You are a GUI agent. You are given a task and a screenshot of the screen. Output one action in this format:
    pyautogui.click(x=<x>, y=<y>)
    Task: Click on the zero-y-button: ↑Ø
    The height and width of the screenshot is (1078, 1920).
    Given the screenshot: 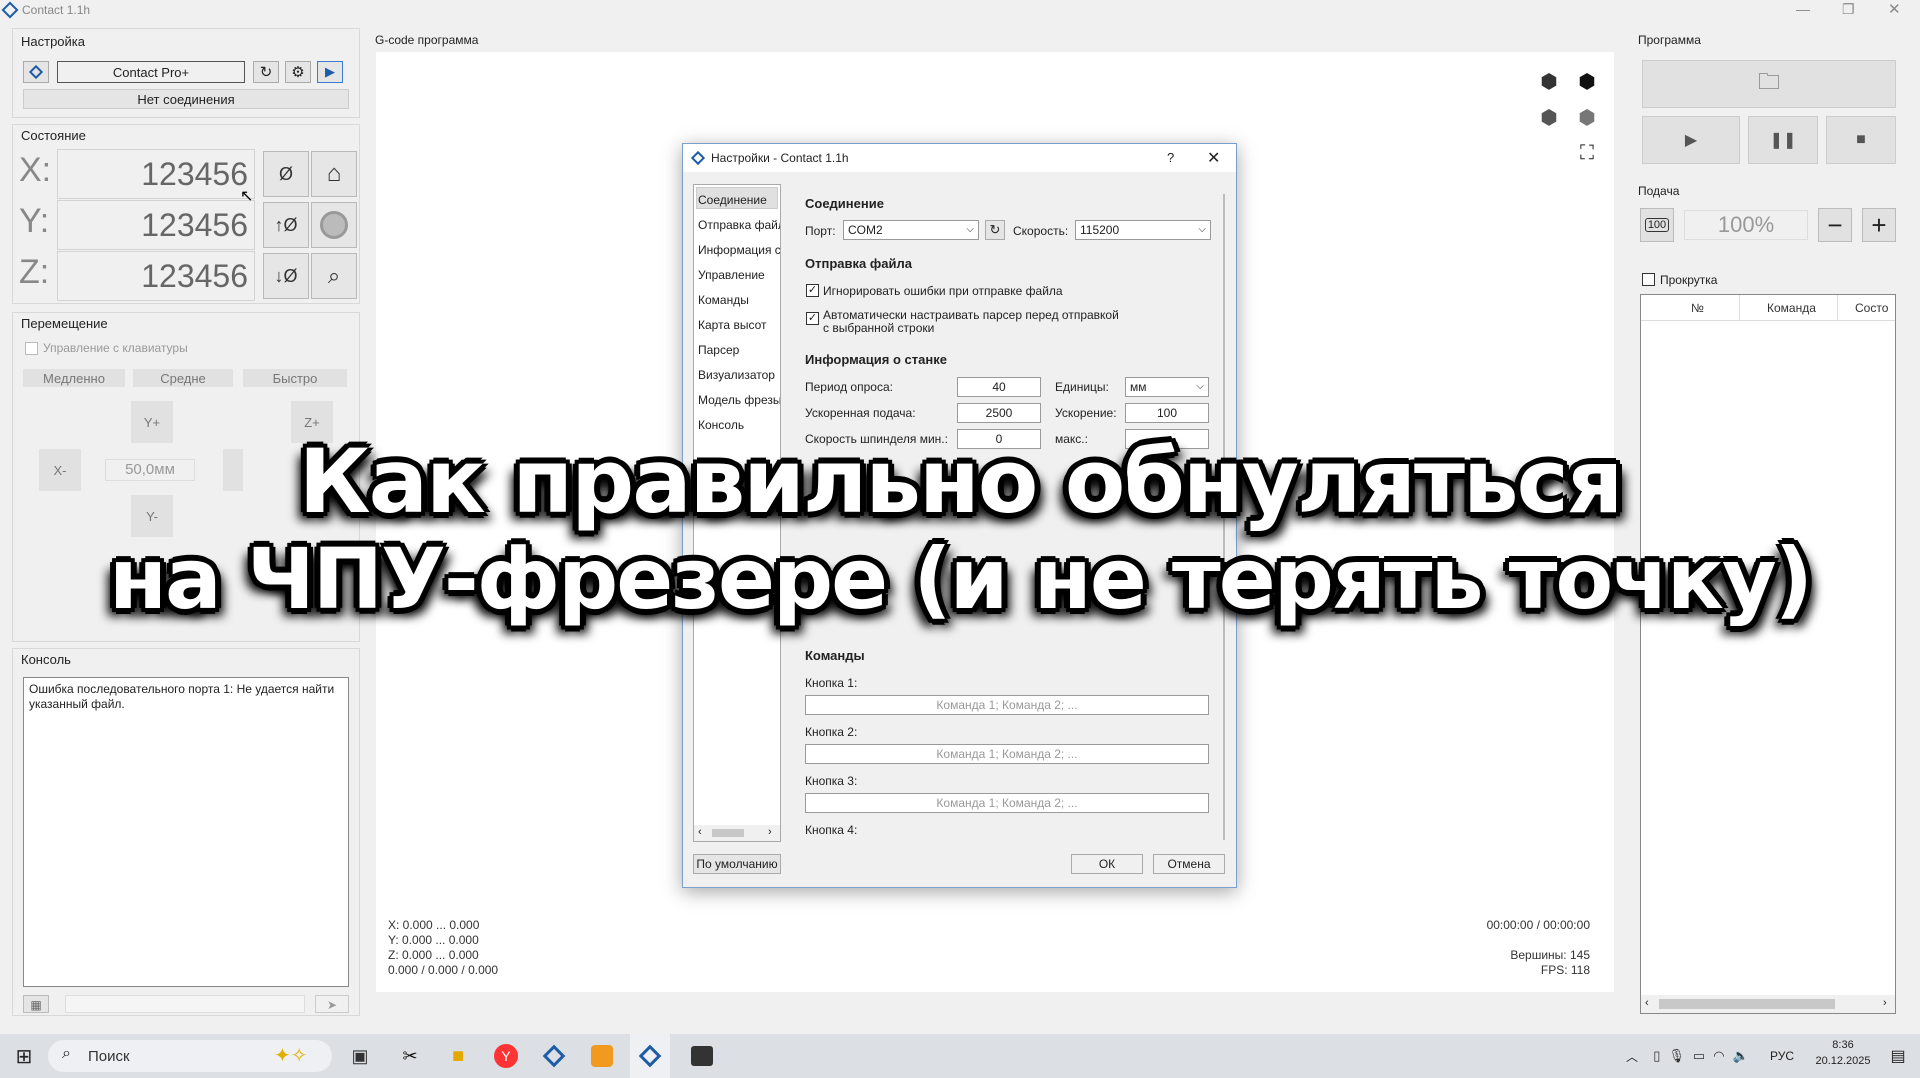 What is the action you would take?
    pyautogui.click(x=286, y=225)
    